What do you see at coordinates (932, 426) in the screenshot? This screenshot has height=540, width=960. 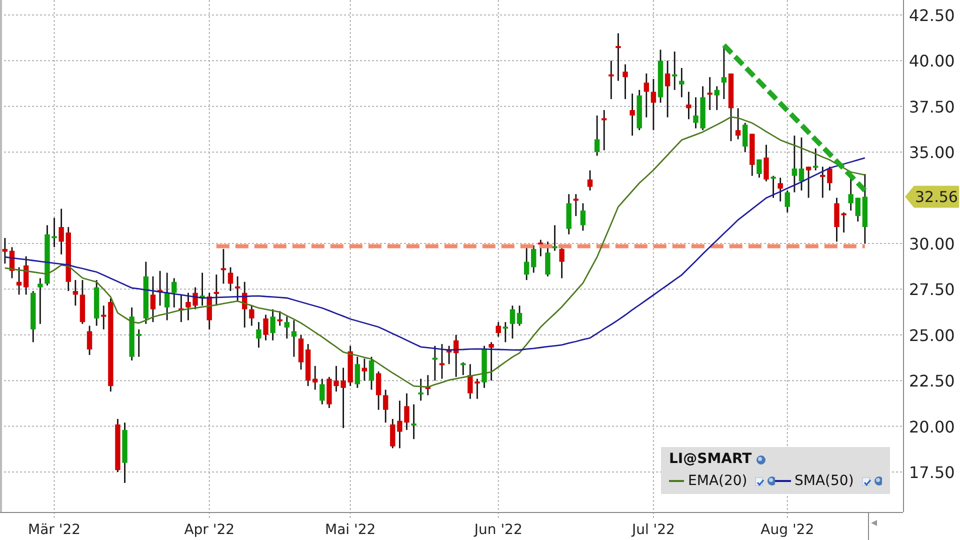 I see `y-axis-label: 20.00` at bounding box center [932, 426].